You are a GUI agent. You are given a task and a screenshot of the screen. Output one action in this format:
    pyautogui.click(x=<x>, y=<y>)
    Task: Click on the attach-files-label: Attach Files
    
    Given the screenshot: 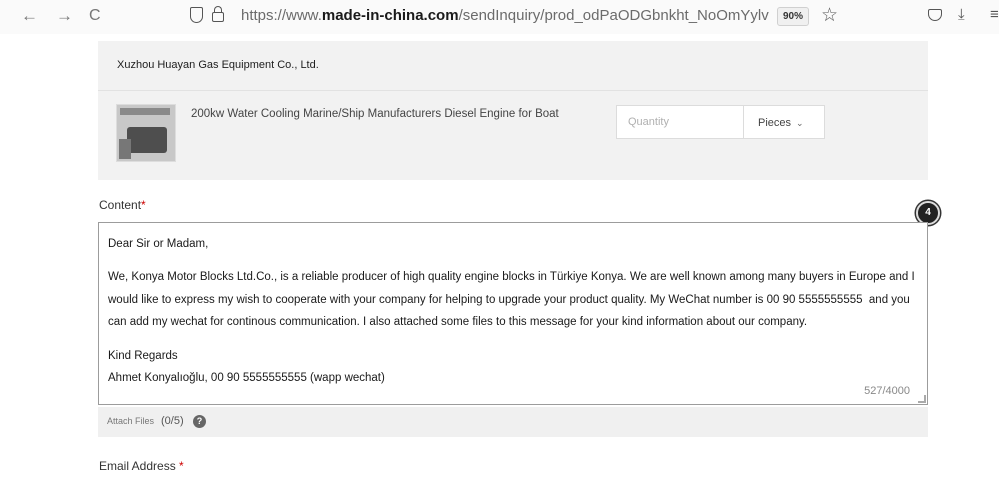 What is the action you would take?
    pyautogui.click(x=130, y=421)
    